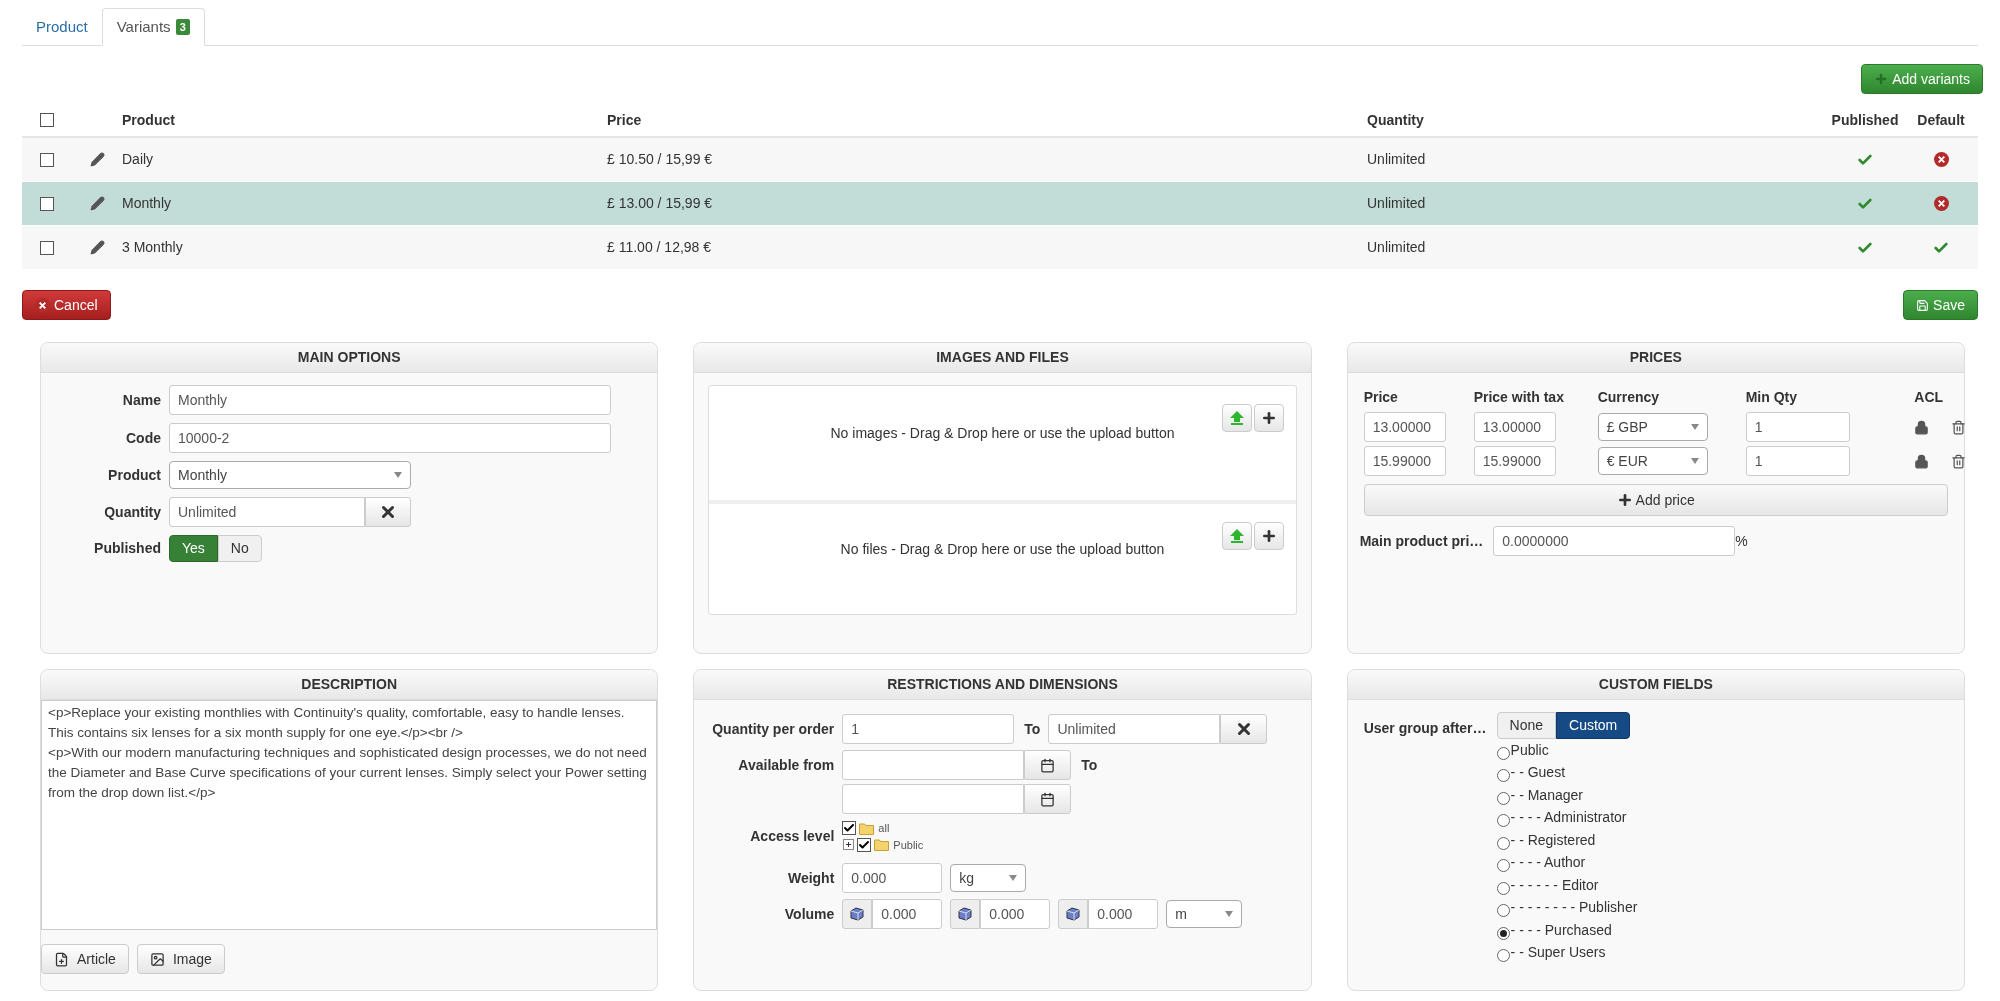 Image resolution: width=2000 pixels, height=1001 pixels. What do you see at coordinates (132, 512) in the screenshot?
I see `field-label: Quantity` at bounding box center [132, 512].